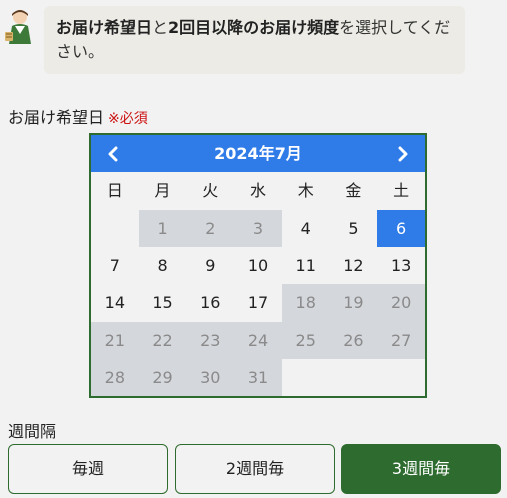 Image resolution: width=507 pixels, height=498 pixels. I want to click on calendar-day: 16, so click(210, 302).